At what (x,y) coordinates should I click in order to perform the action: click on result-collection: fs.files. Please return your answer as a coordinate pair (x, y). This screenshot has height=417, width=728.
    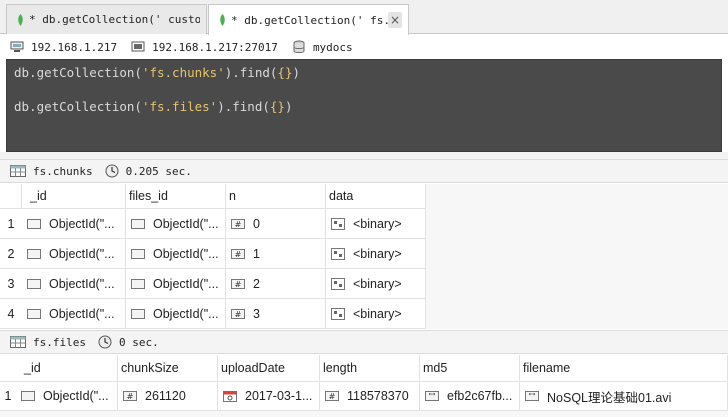
    Looking at the image, I should click on (48, 342).